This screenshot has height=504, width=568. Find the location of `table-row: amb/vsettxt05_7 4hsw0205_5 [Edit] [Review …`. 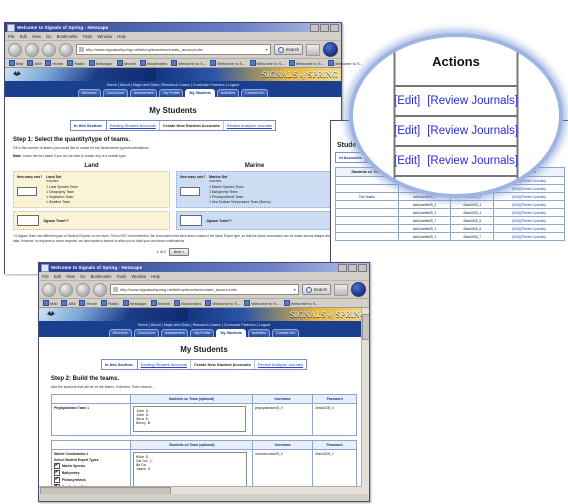

table-row: amb/vsettxt05_7 4hsw0205_5 [Edit] [Review … is located at coordinates (450, 220).